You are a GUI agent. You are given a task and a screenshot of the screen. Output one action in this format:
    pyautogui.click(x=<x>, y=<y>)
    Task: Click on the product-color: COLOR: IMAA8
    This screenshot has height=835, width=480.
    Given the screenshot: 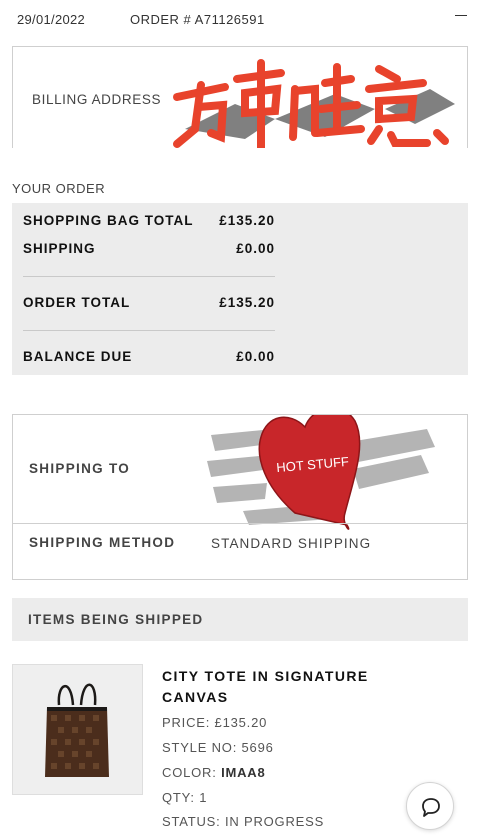 What is the action you would take?
    pyautogui.click(x=214, y=772)
    